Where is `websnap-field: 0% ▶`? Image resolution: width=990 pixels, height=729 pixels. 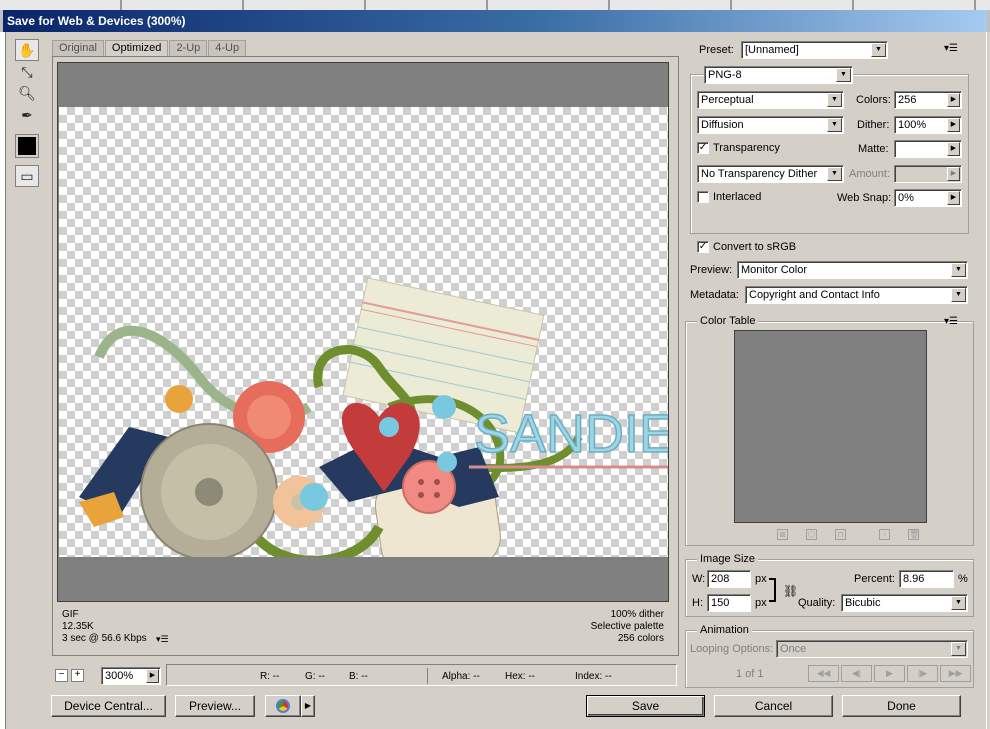
websnap-field: 0% ▶ is located at coordinates (928, 198).